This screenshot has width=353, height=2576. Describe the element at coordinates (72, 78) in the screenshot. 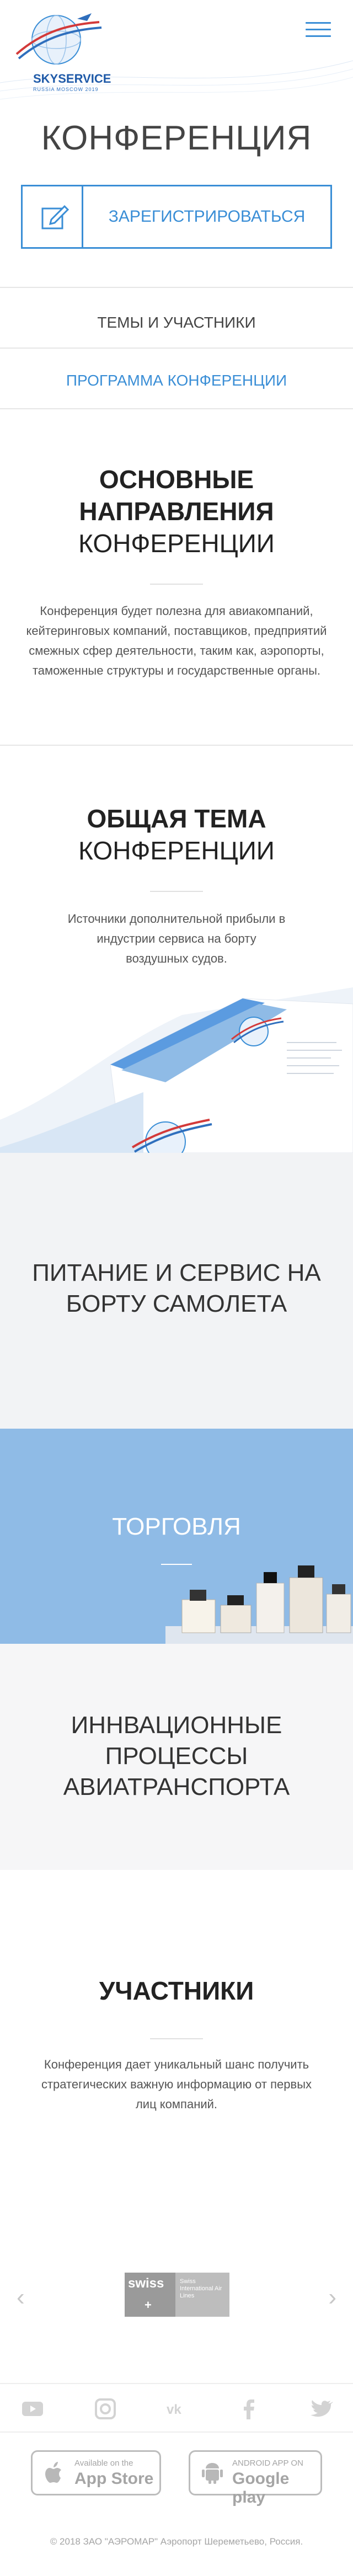

I see `logo-text: SKYSERVICE` at that location.